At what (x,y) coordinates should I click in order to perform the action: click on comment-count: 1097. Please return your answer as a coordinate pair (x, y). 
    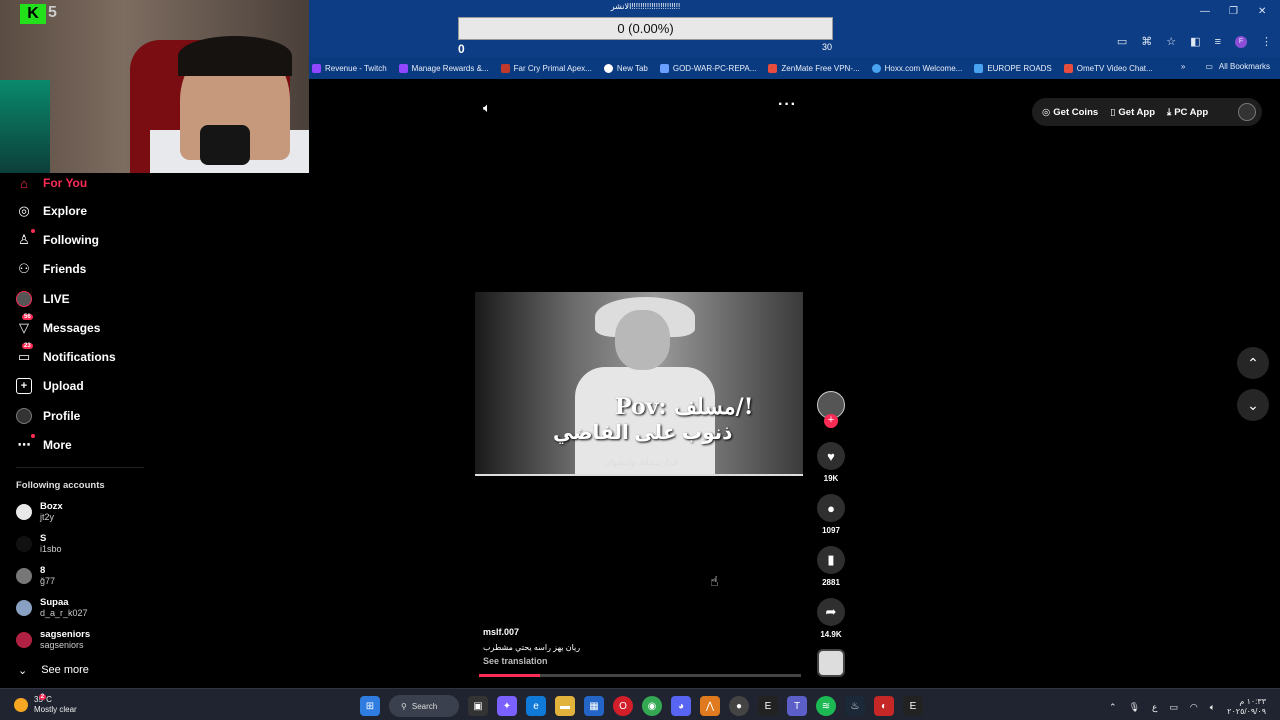
    Looking at the image, I should click on (831, 530).